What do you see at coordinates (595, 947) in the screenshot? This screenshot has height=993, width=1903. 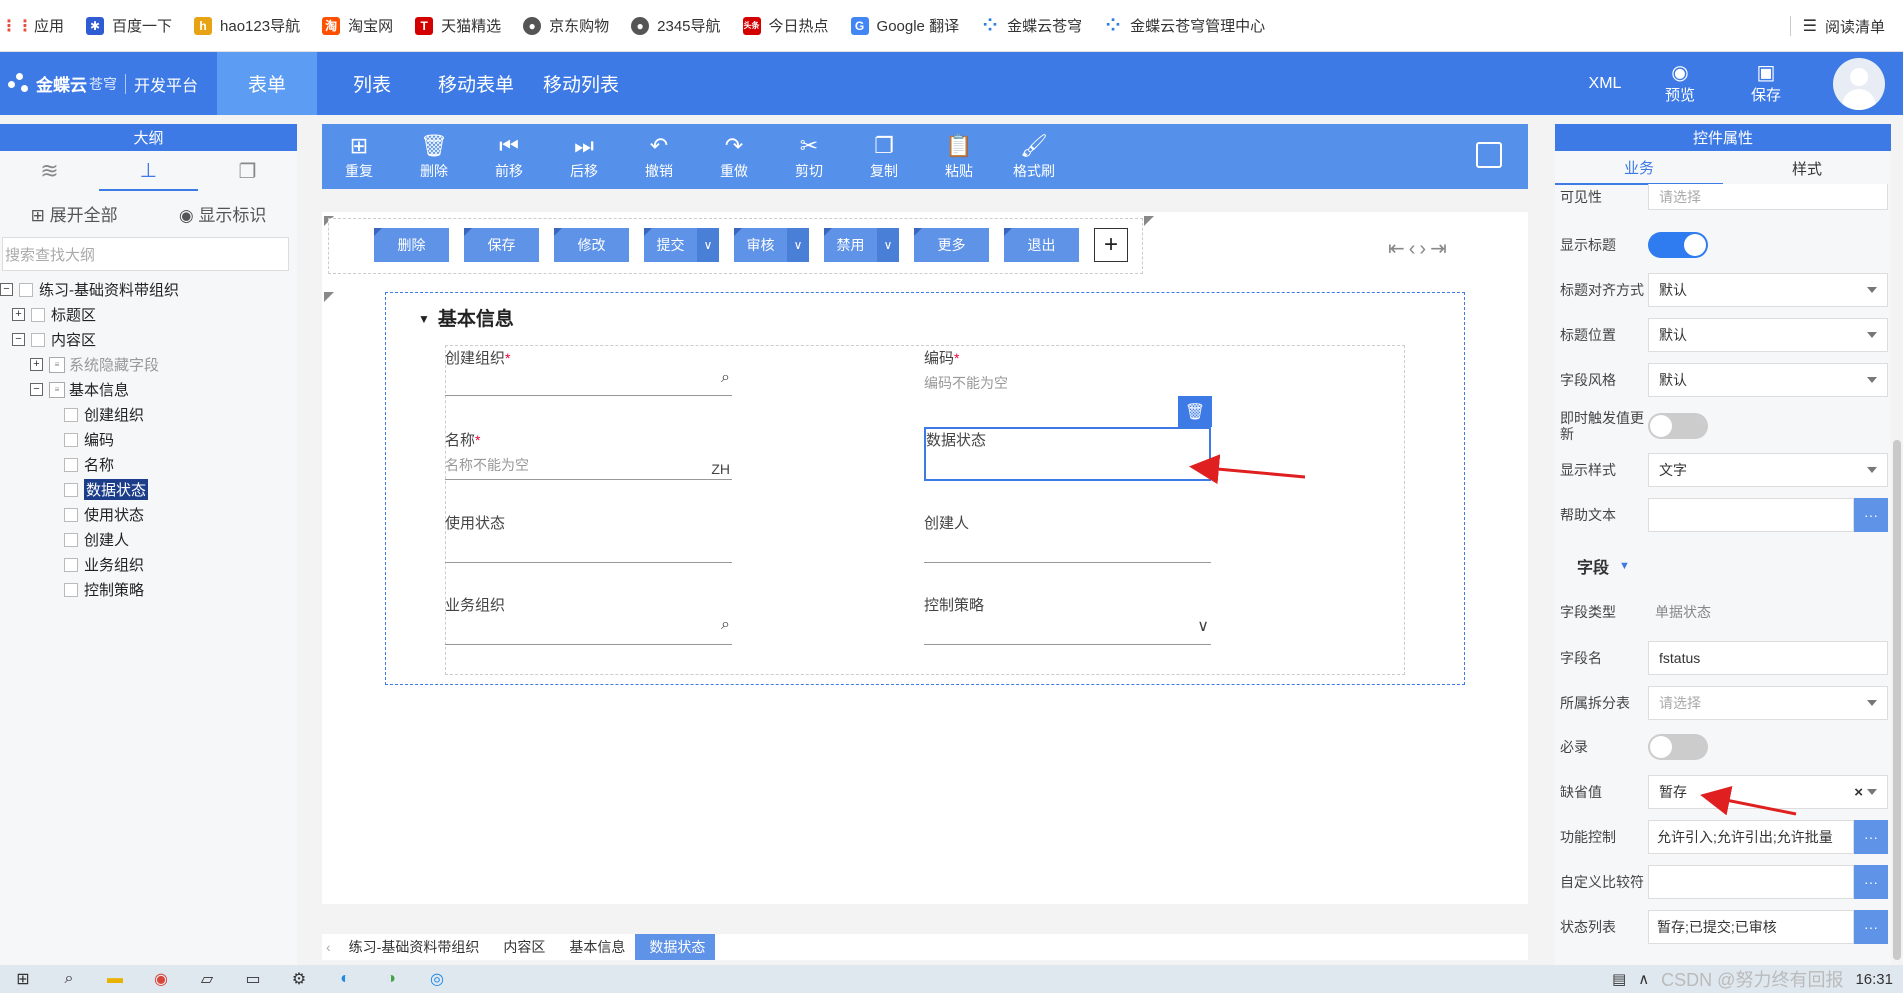 I see `breadcrumb-item: 基本信息` at bounding box center [595, 947].